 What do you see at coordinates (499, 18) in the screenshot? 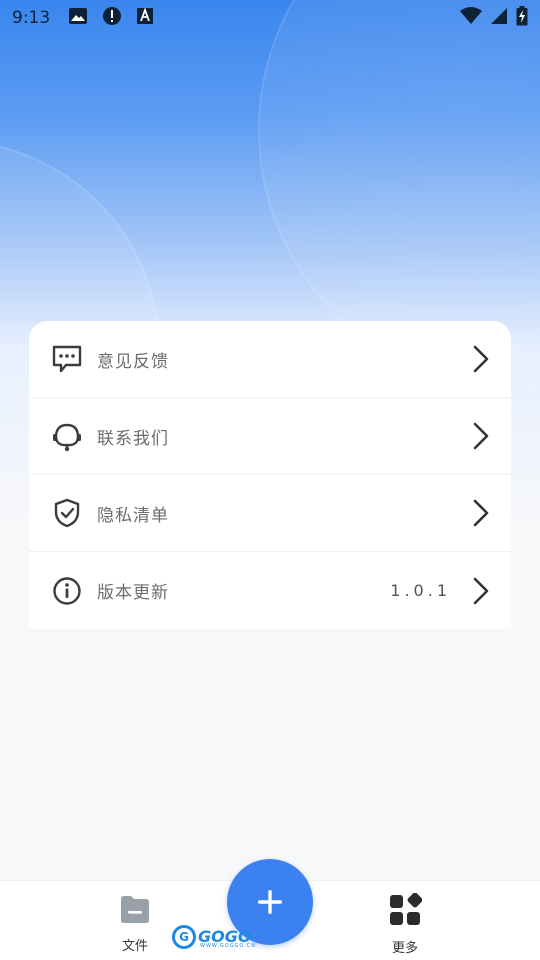
I see `signal-icon` at bounding box center [499, 18].